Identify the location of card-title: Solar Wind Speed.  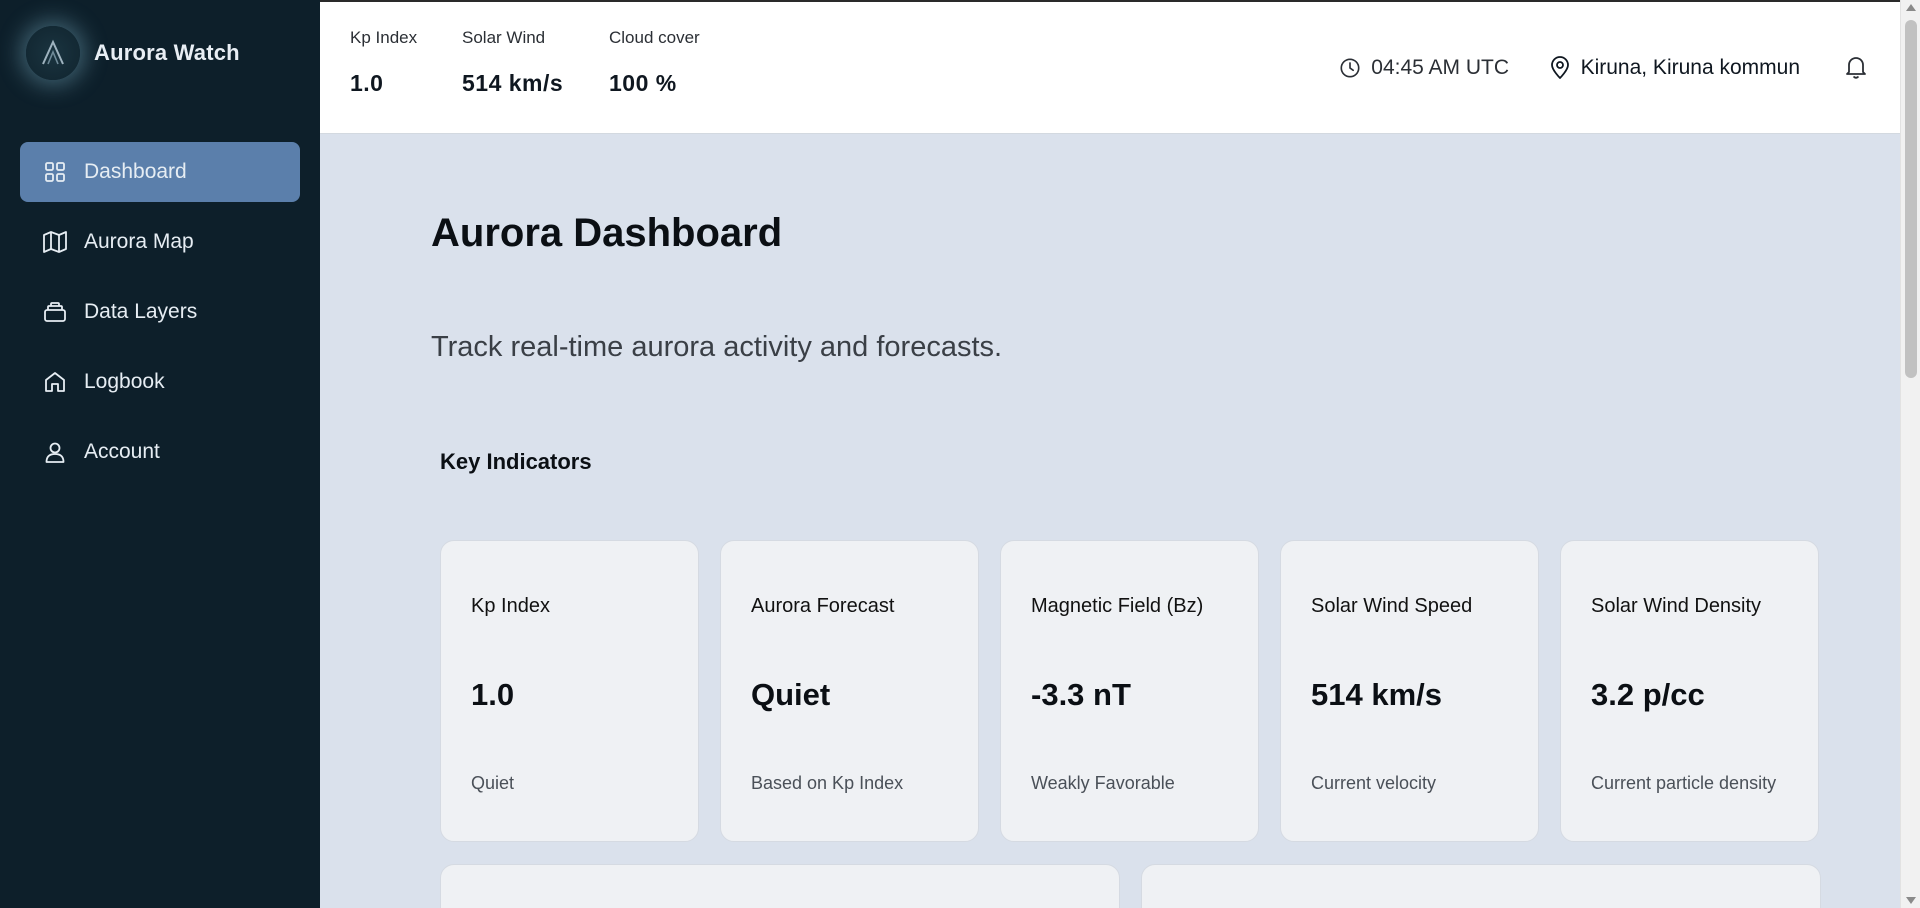
(1392, 606).